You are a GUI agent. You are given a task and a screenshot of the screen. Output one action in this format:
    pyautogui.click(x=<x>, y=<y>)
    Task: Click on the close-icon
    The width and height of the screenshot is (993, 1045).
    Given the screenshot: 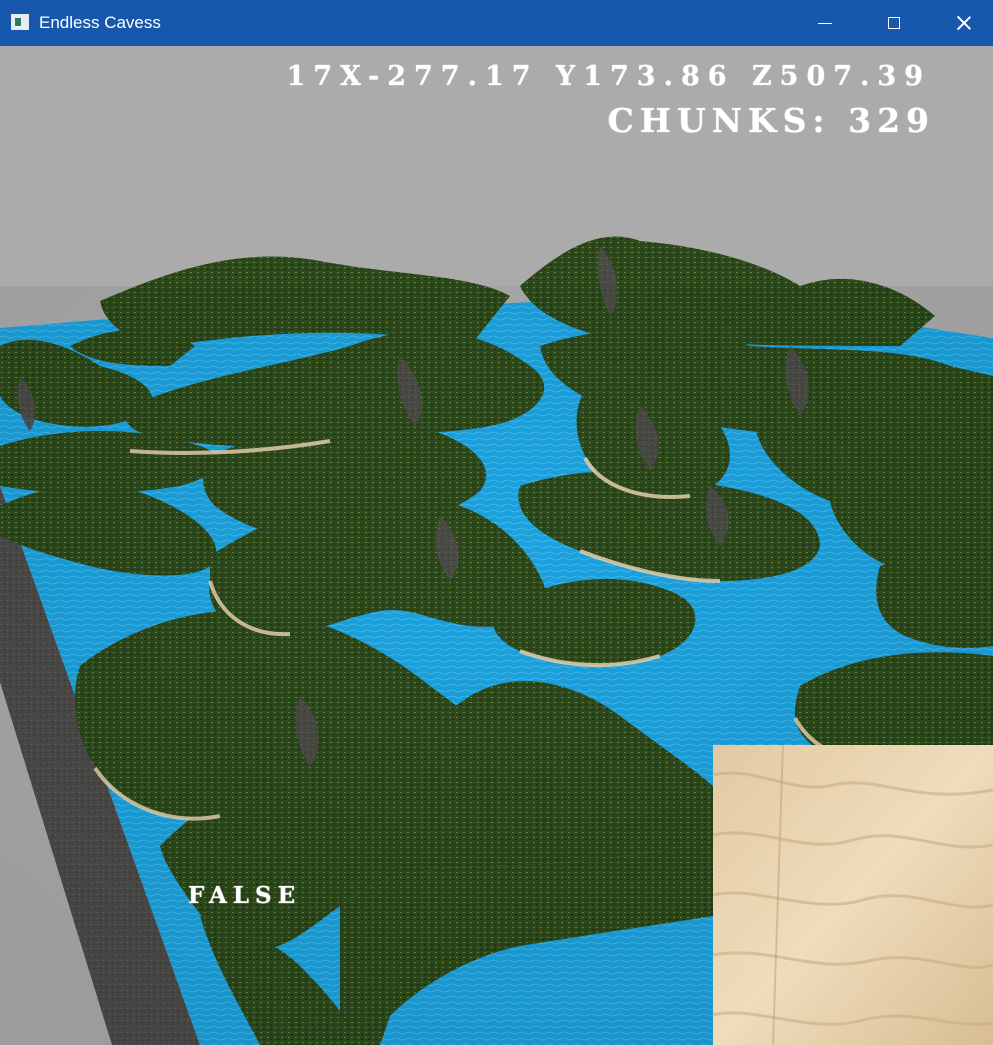 What is the action you would take?
    pyautogui.click(x=964, y=23)
    